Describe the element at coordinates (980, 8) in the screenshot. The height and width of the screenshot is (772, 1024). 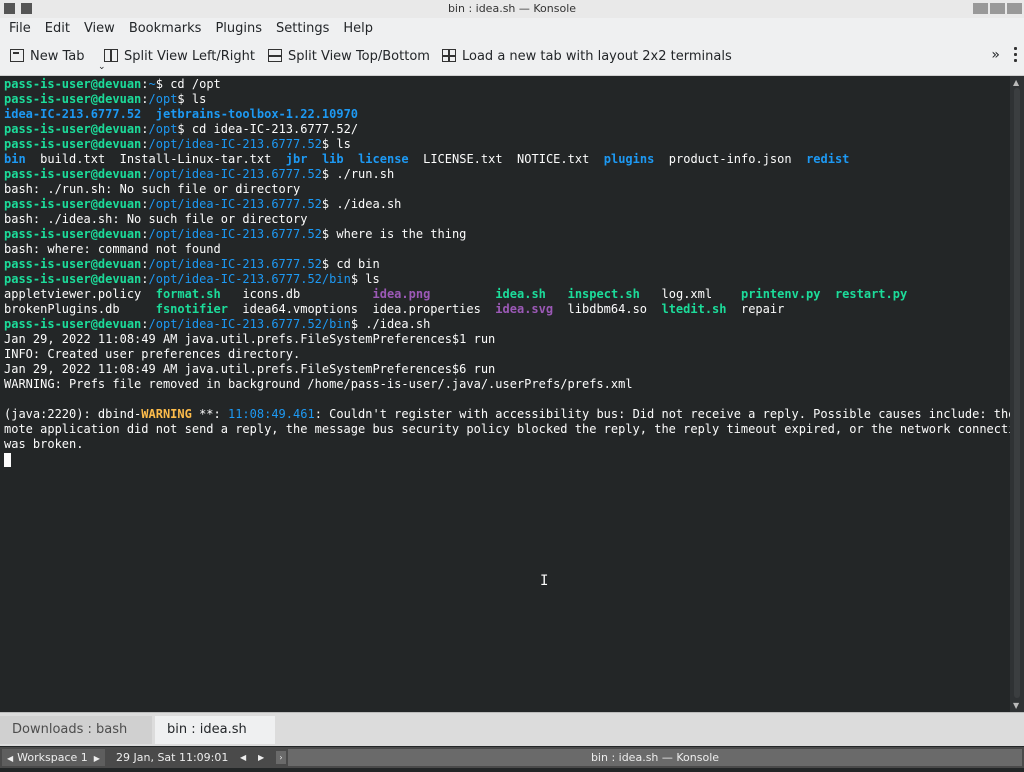
I see `minimize-button` at that location.